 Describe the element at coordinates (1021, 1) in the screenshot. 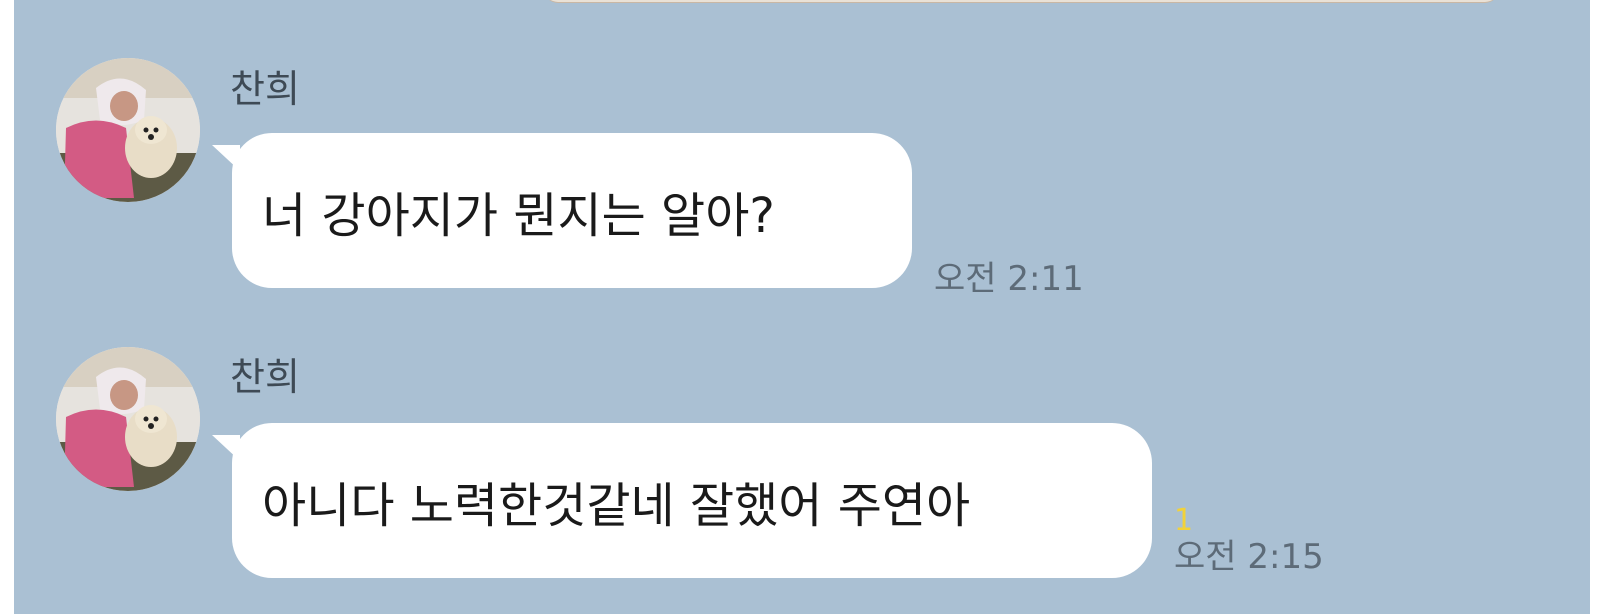

I see `previous-message-bubble` at that location.